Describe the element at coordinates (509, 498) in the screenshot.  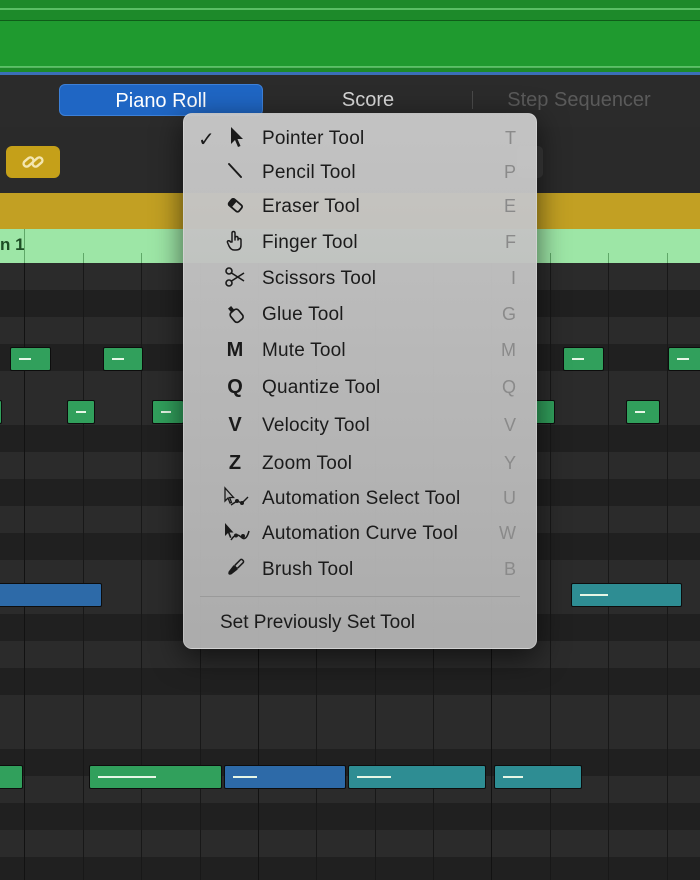
I see `shortcut-key: U` at that location.